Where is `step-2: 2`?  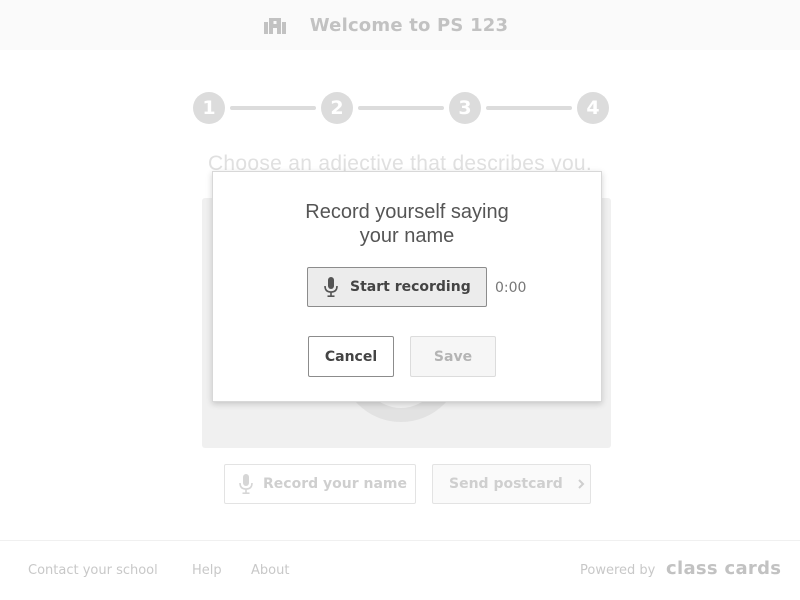 step-2: 2 is located at coordinates (337, 108).